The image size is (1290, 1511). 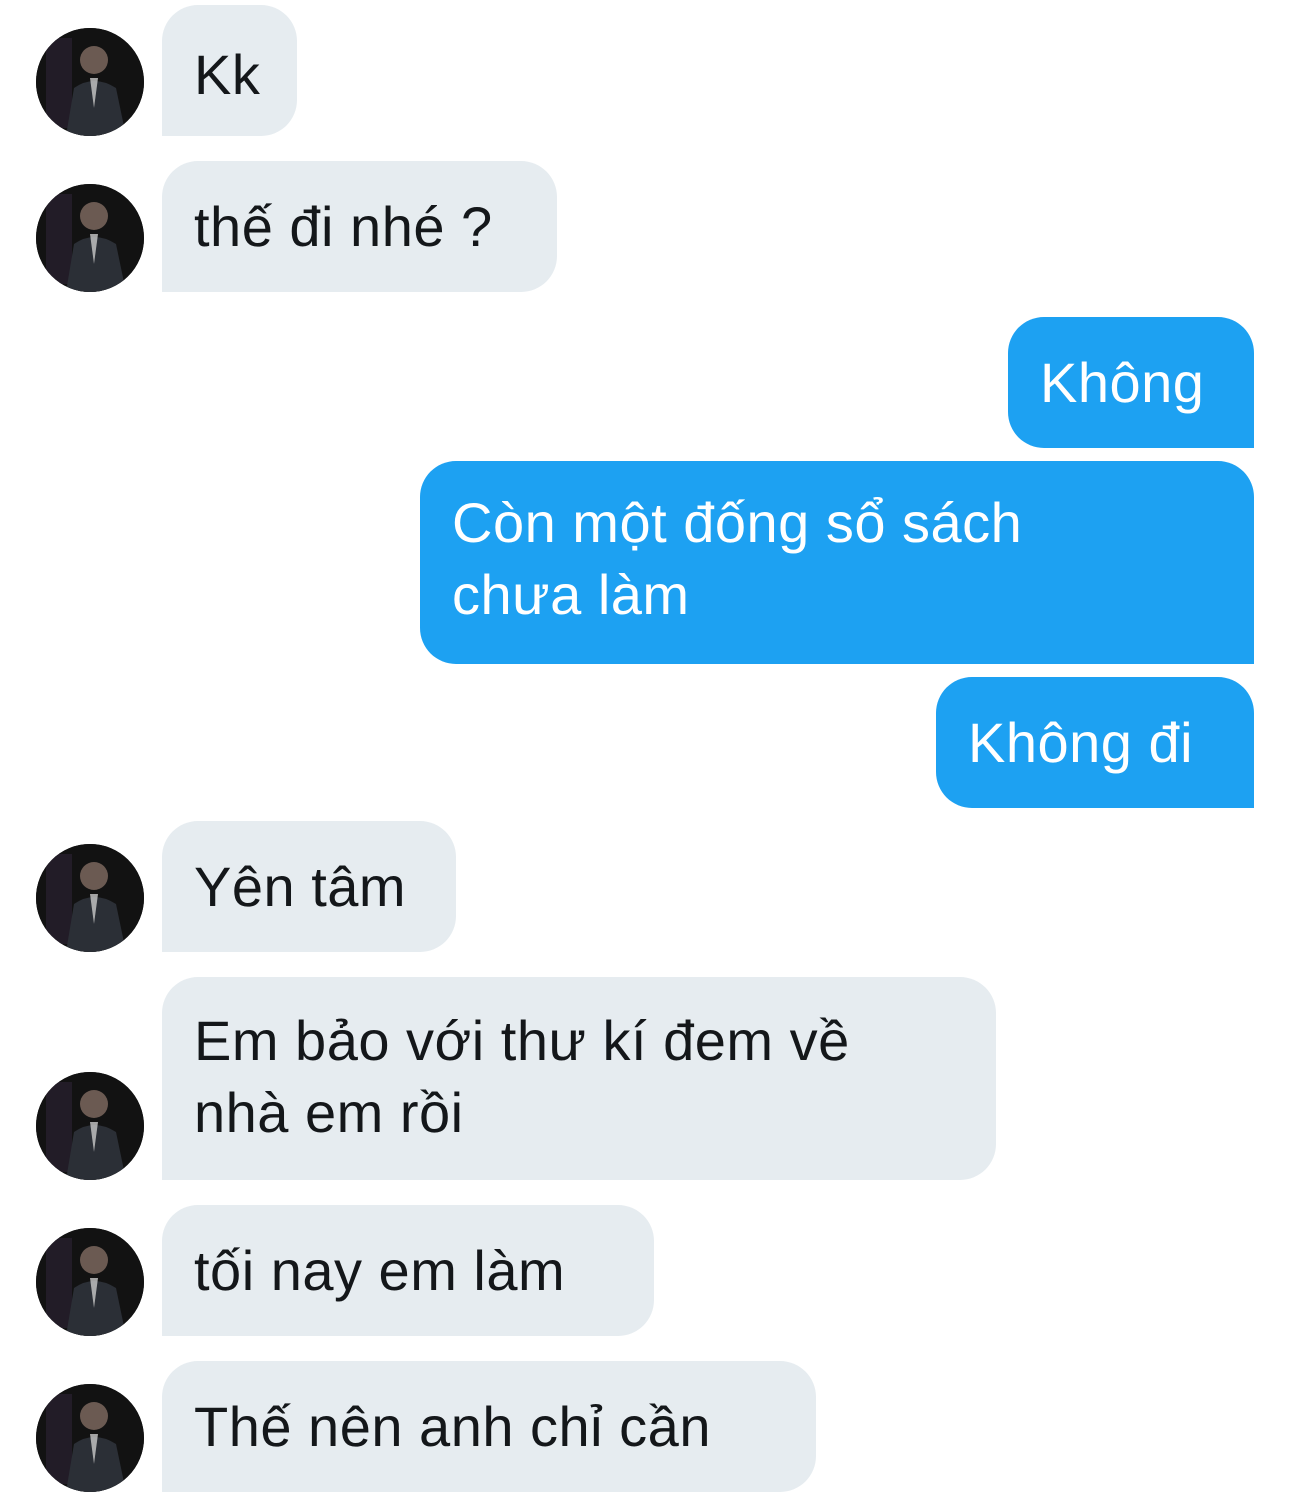 What do you see at coordinates (522, 1040) in the screenshot?
I see `message-text-line: Em bảo với thư kí đem về` at bounding box center [522, 1040].